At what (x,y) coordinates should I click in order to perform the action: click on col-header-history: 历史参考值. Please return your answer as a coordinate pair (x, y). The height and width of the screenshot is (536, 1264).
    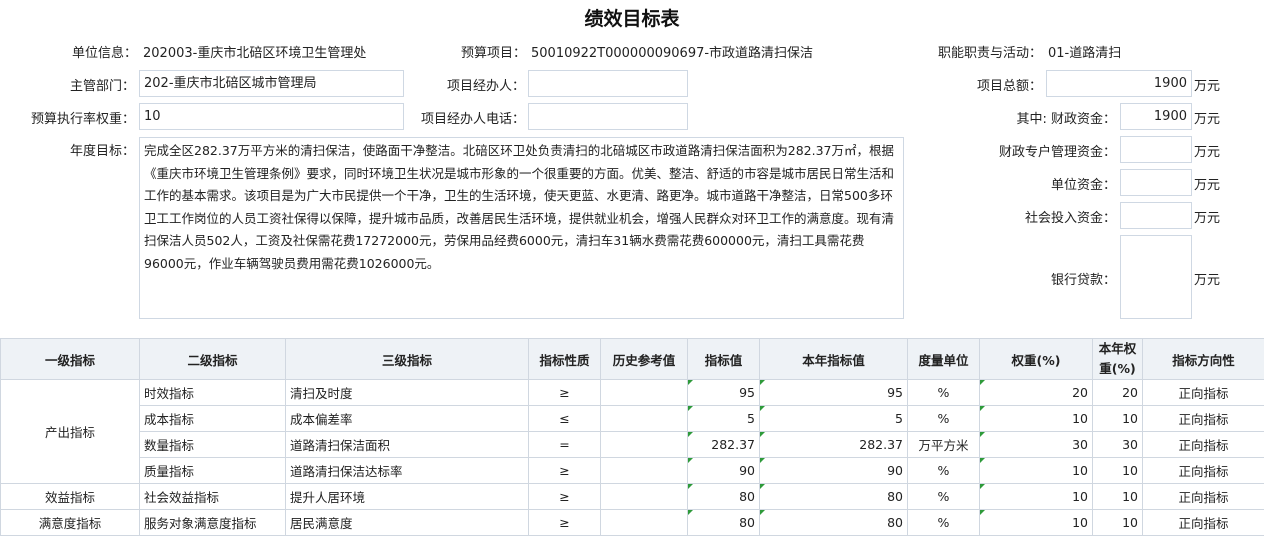
    Looking at the image, I should click on (644, 359).